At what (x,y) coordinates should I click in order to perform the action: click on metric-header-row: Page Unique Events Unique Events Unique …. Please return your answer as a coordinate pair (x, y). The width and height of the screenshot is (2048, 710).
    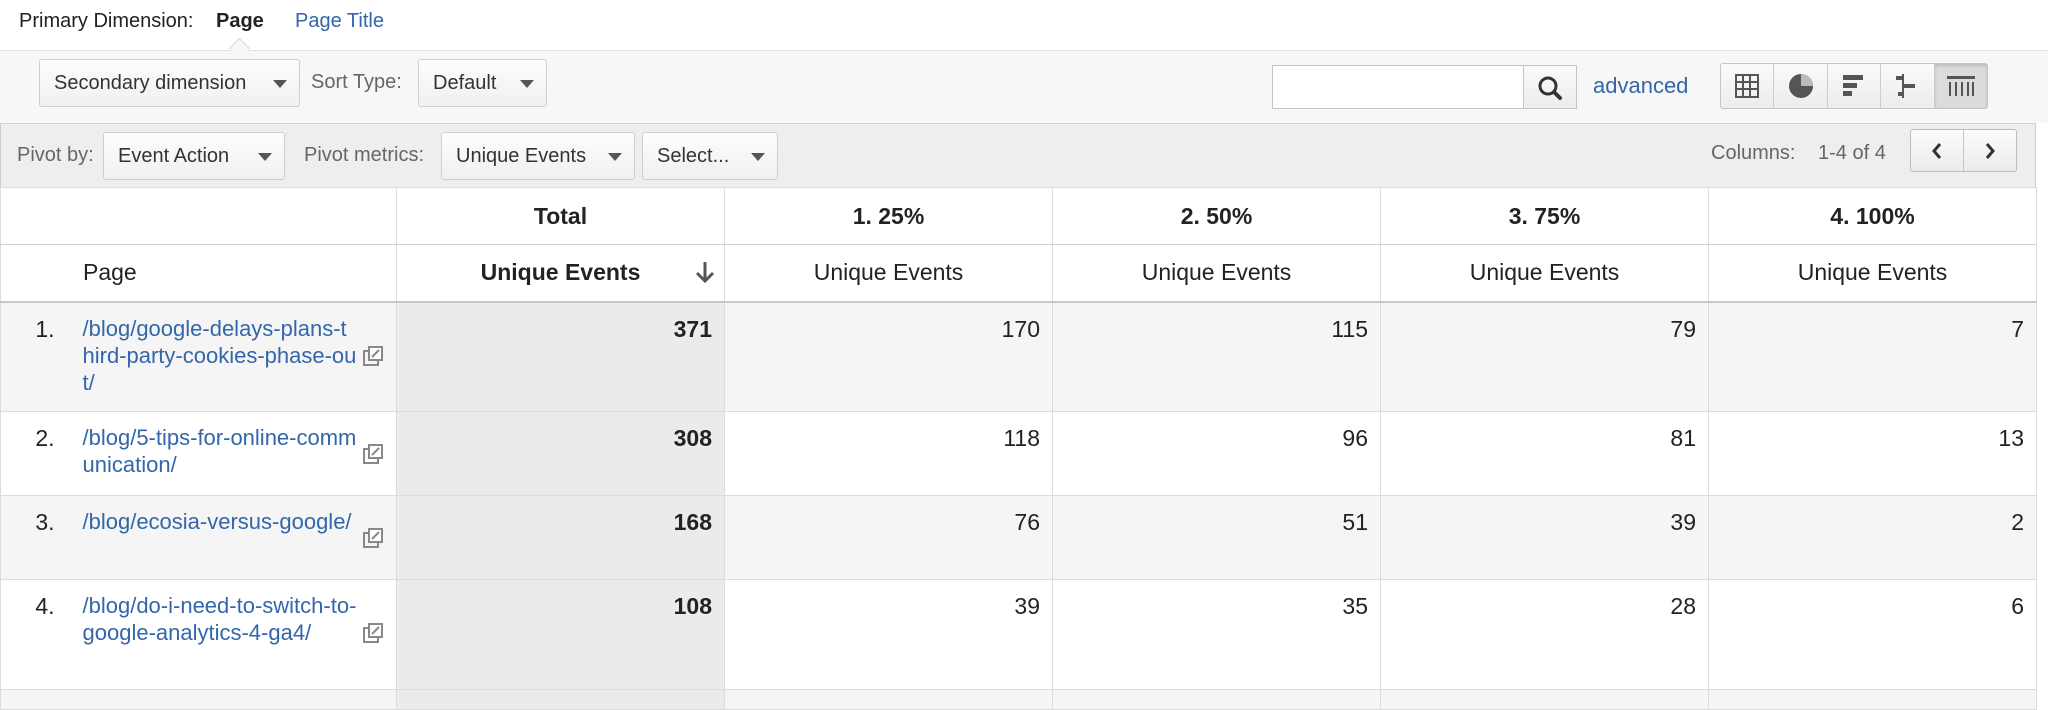
    Looking at the image, I should click on (1018, 273).